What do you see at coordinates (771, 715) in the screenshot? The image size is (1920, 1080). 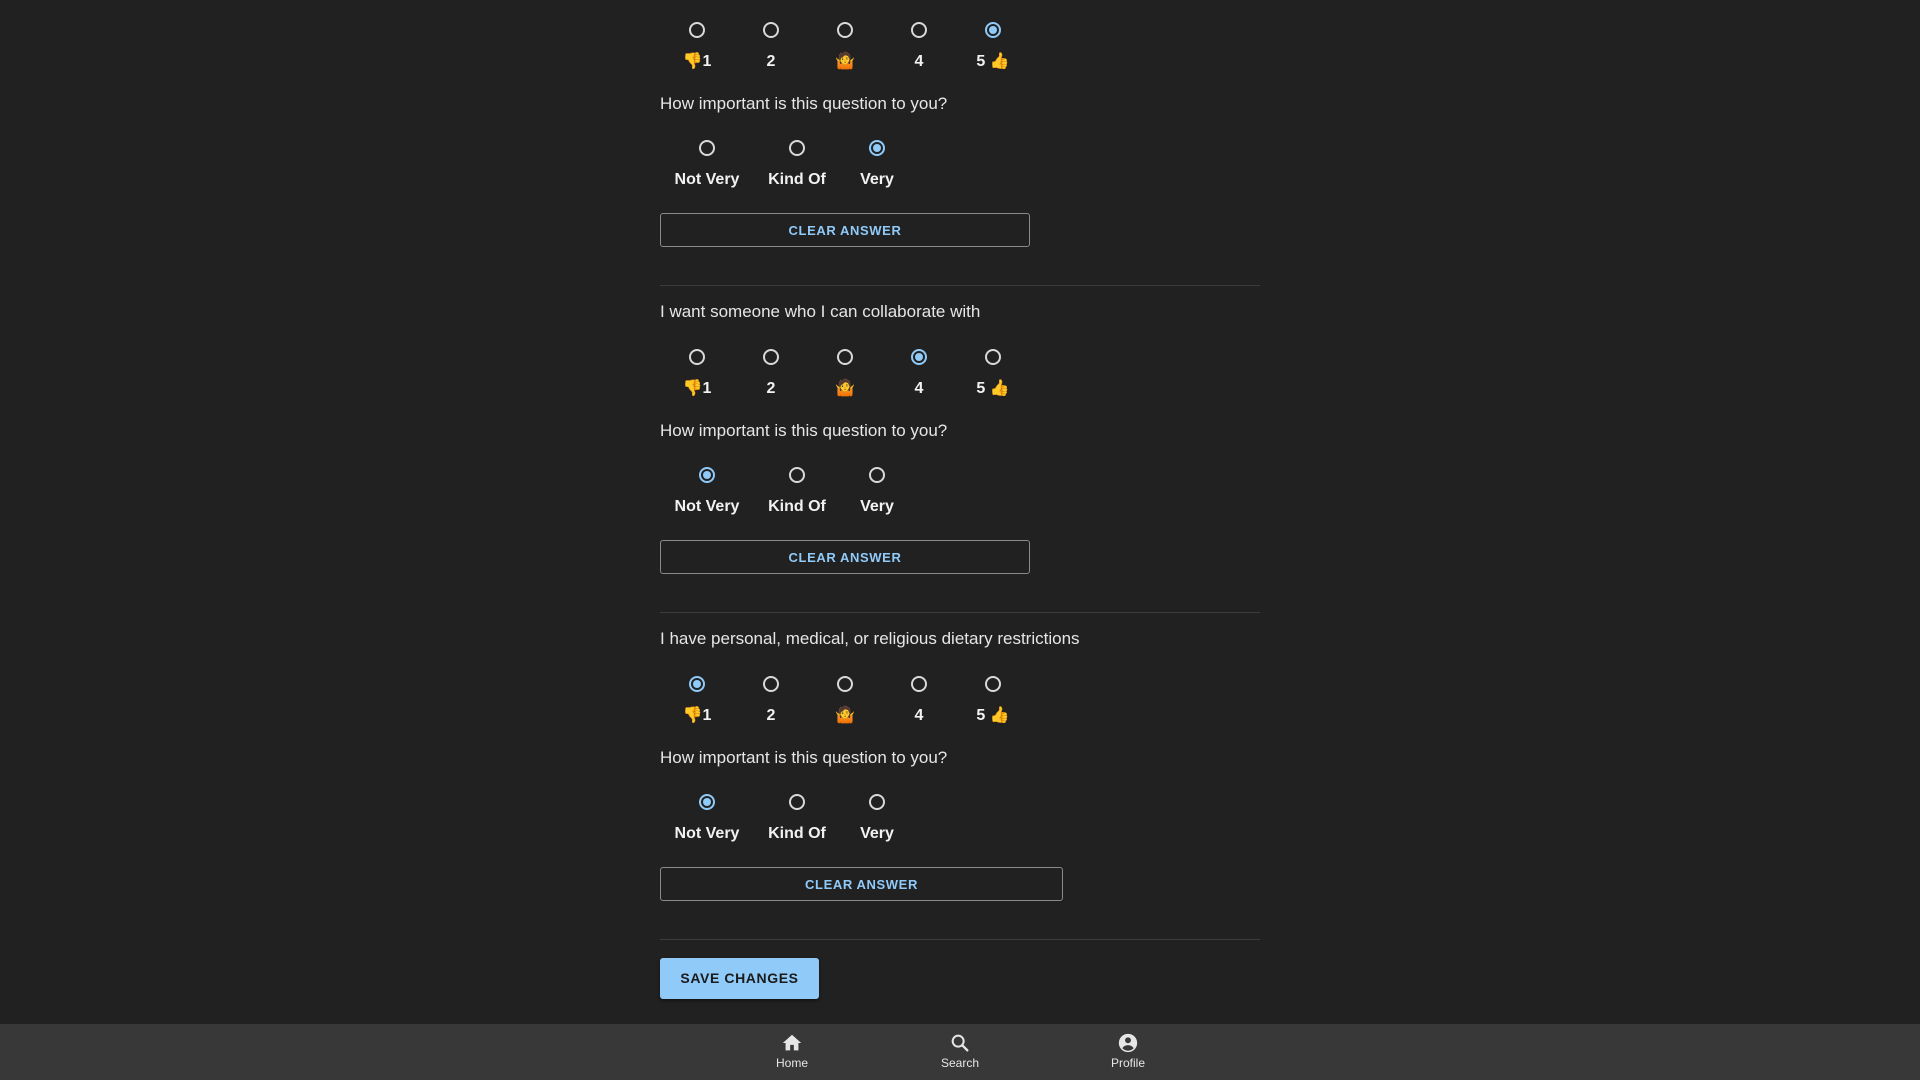 I see `q3-rating-2-label: 2` at bounding box center [771, 715].